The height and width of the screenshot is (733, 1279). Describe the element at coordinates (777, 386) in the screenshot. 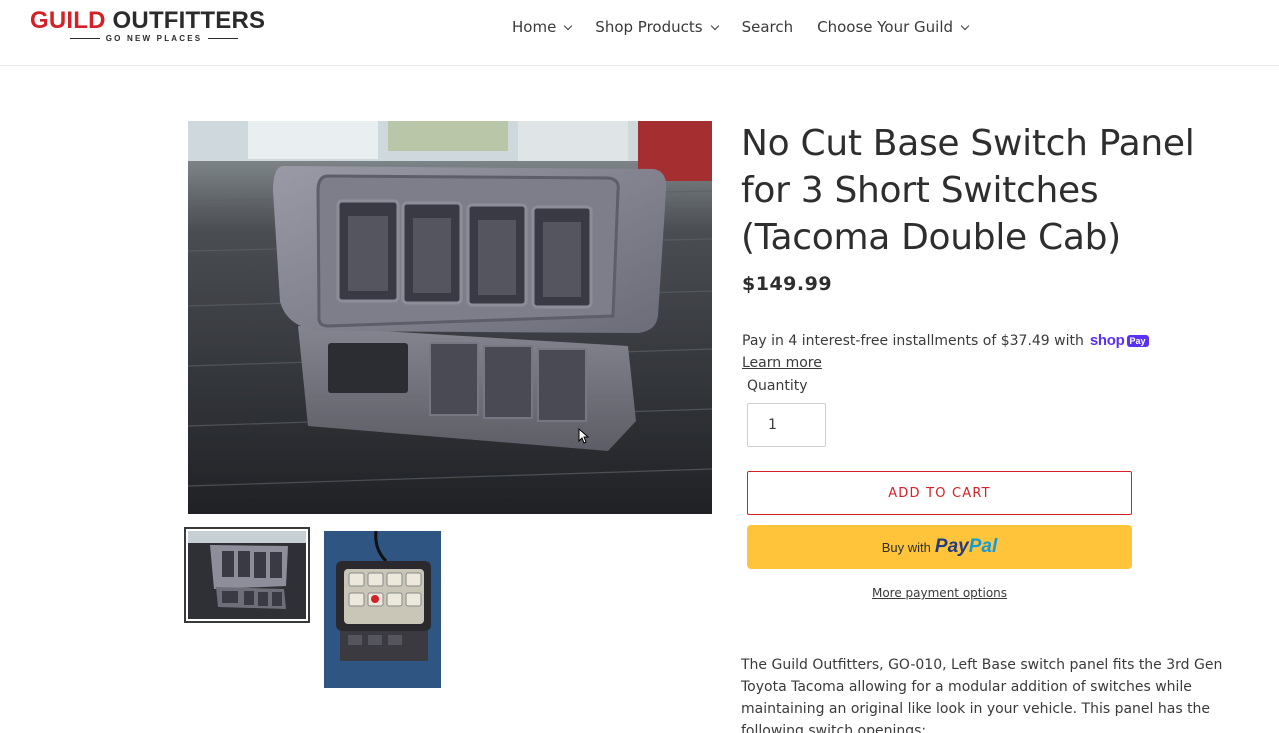

I see `quantity-label: Quantity` at that location.